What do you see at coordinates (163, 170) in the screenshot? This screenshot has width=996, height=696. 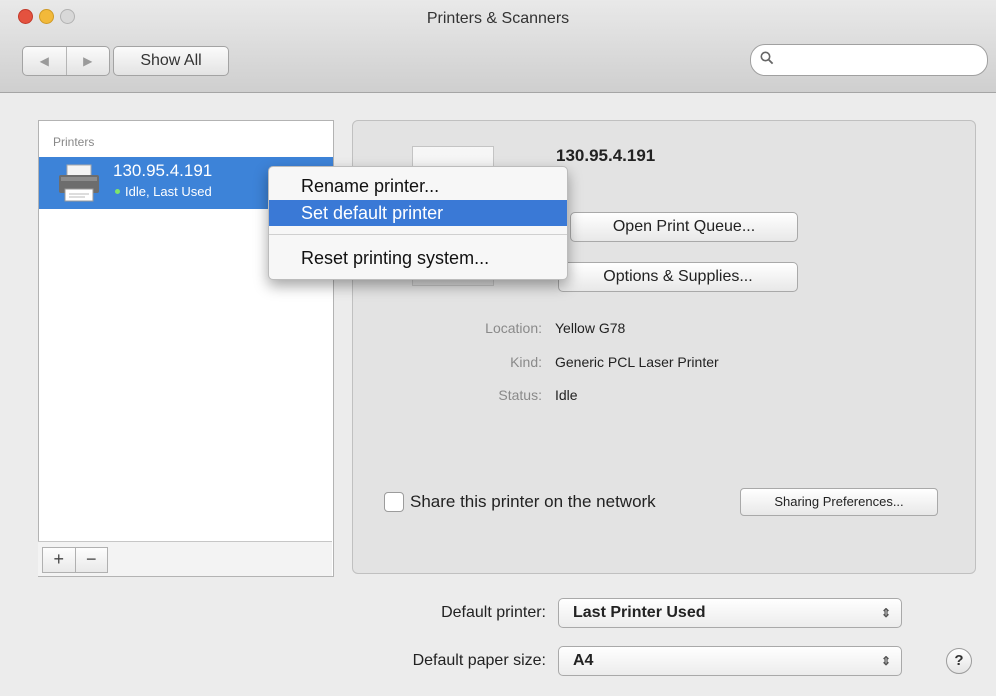 I see `printer-name: 130.95.4.191` at bounding box center [163, 170].